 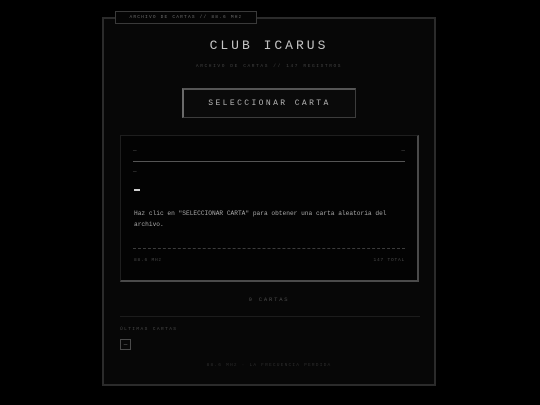 I want to click on card-dashed-divider, so click(x=269, y=248).